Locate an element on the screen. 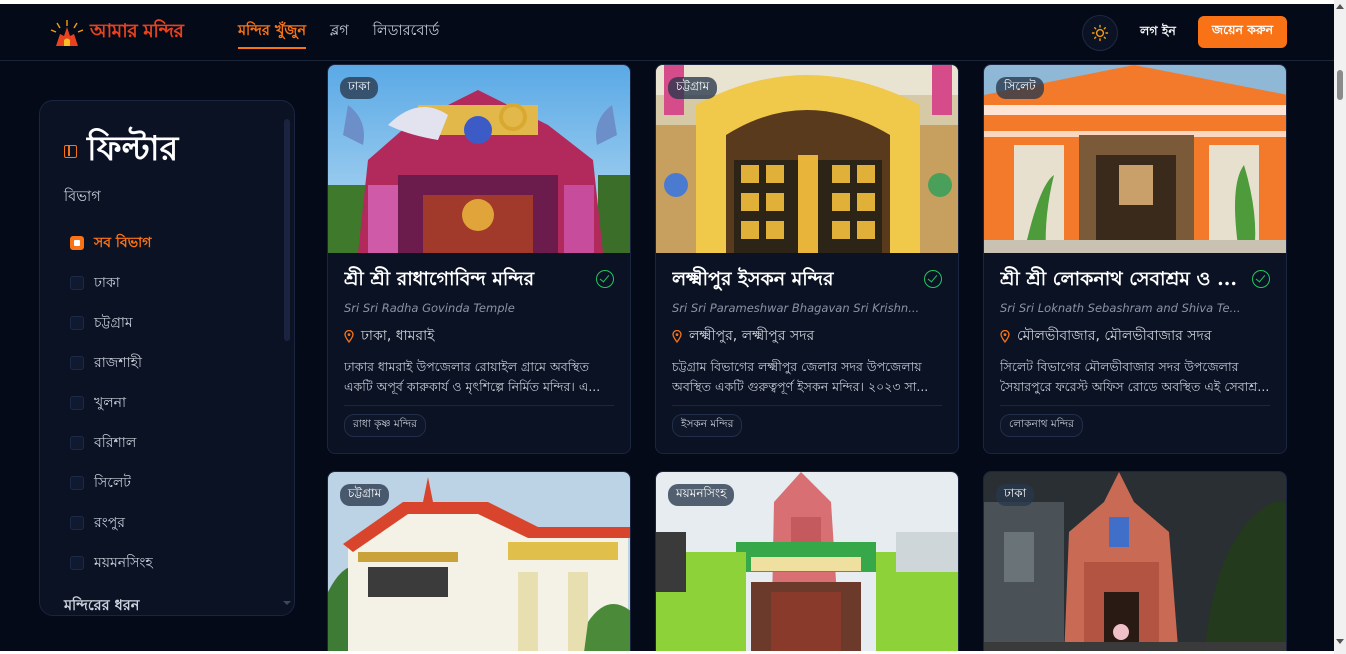 This screenshot has width=1346, height=654. temple-card: ময়মনসিংহ is located at coordinates (807, 562).